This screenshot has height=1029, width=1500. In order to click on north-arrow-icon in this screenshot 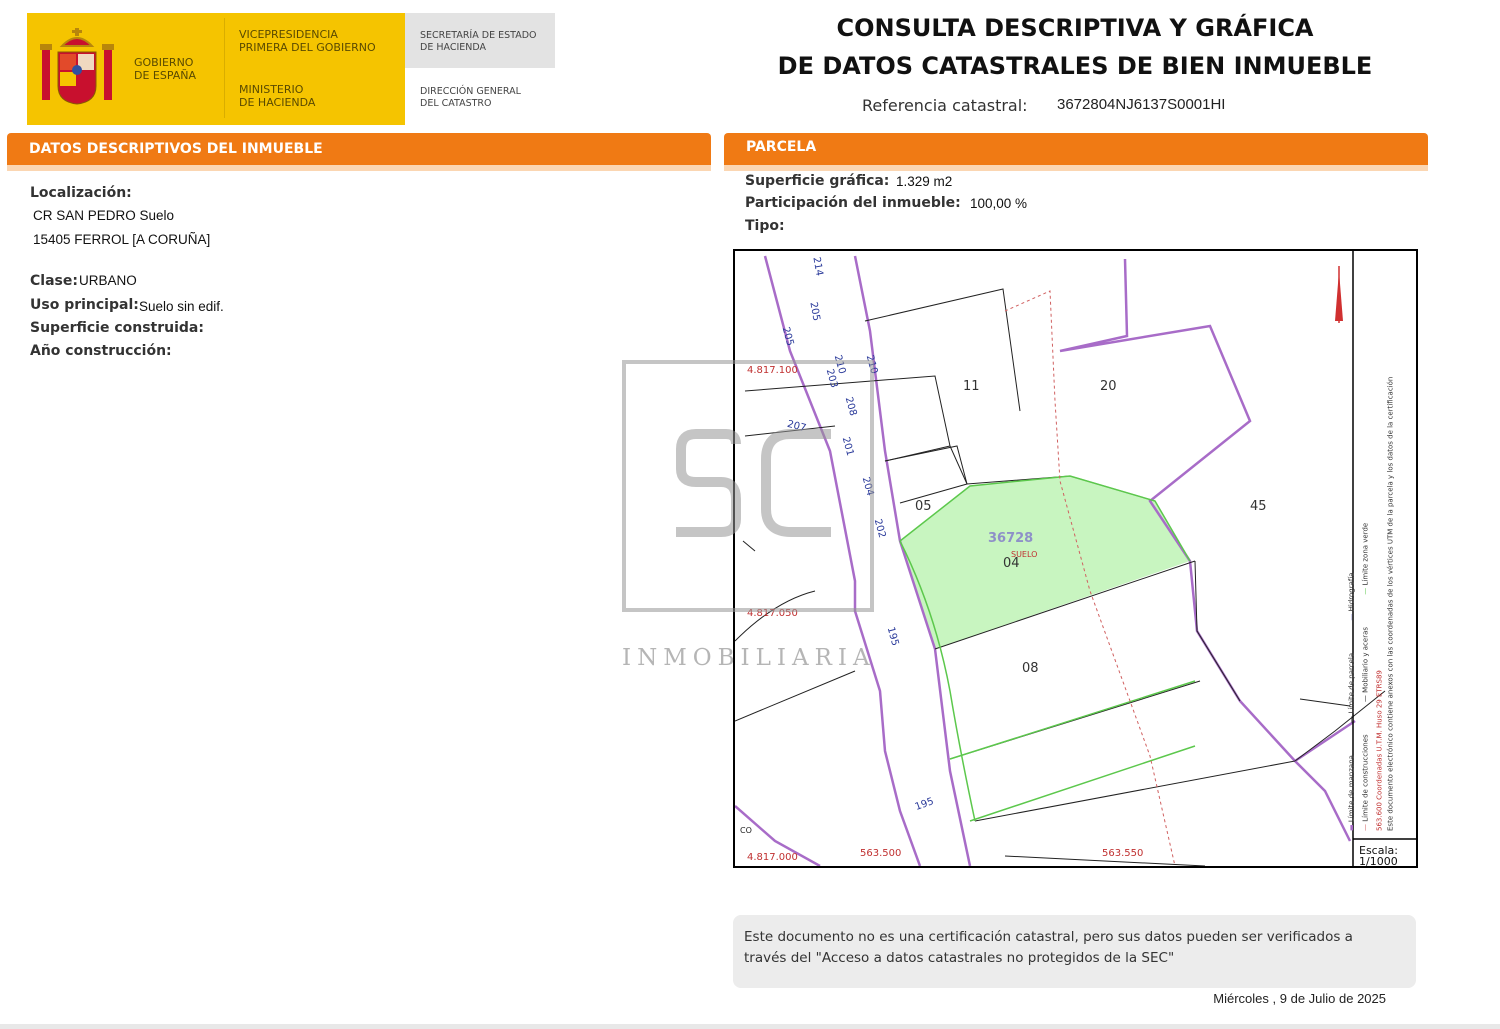, I will do `click(1339, 294)`.